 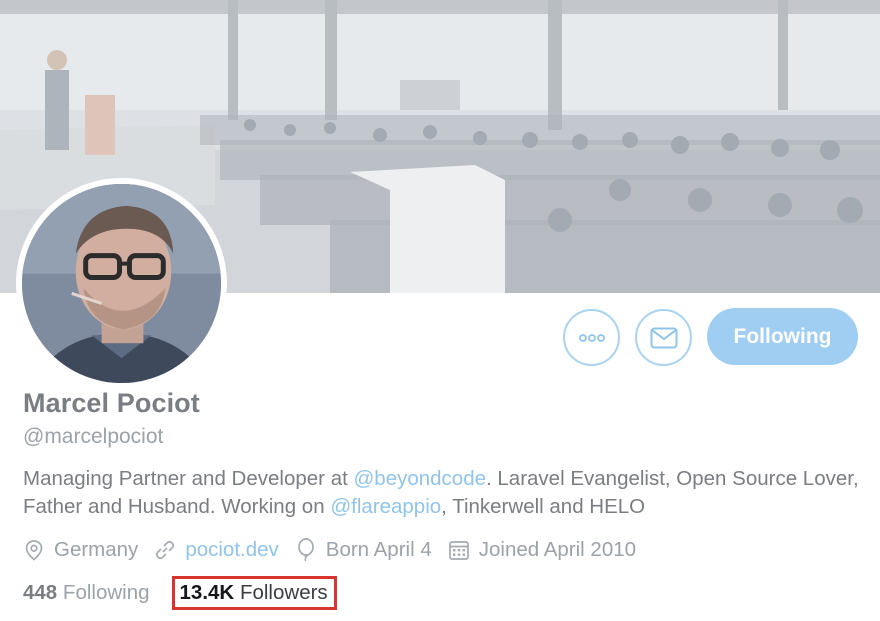 I want to click on bio-mention-flareappio: @flareappio, so click(x=385, y=506).